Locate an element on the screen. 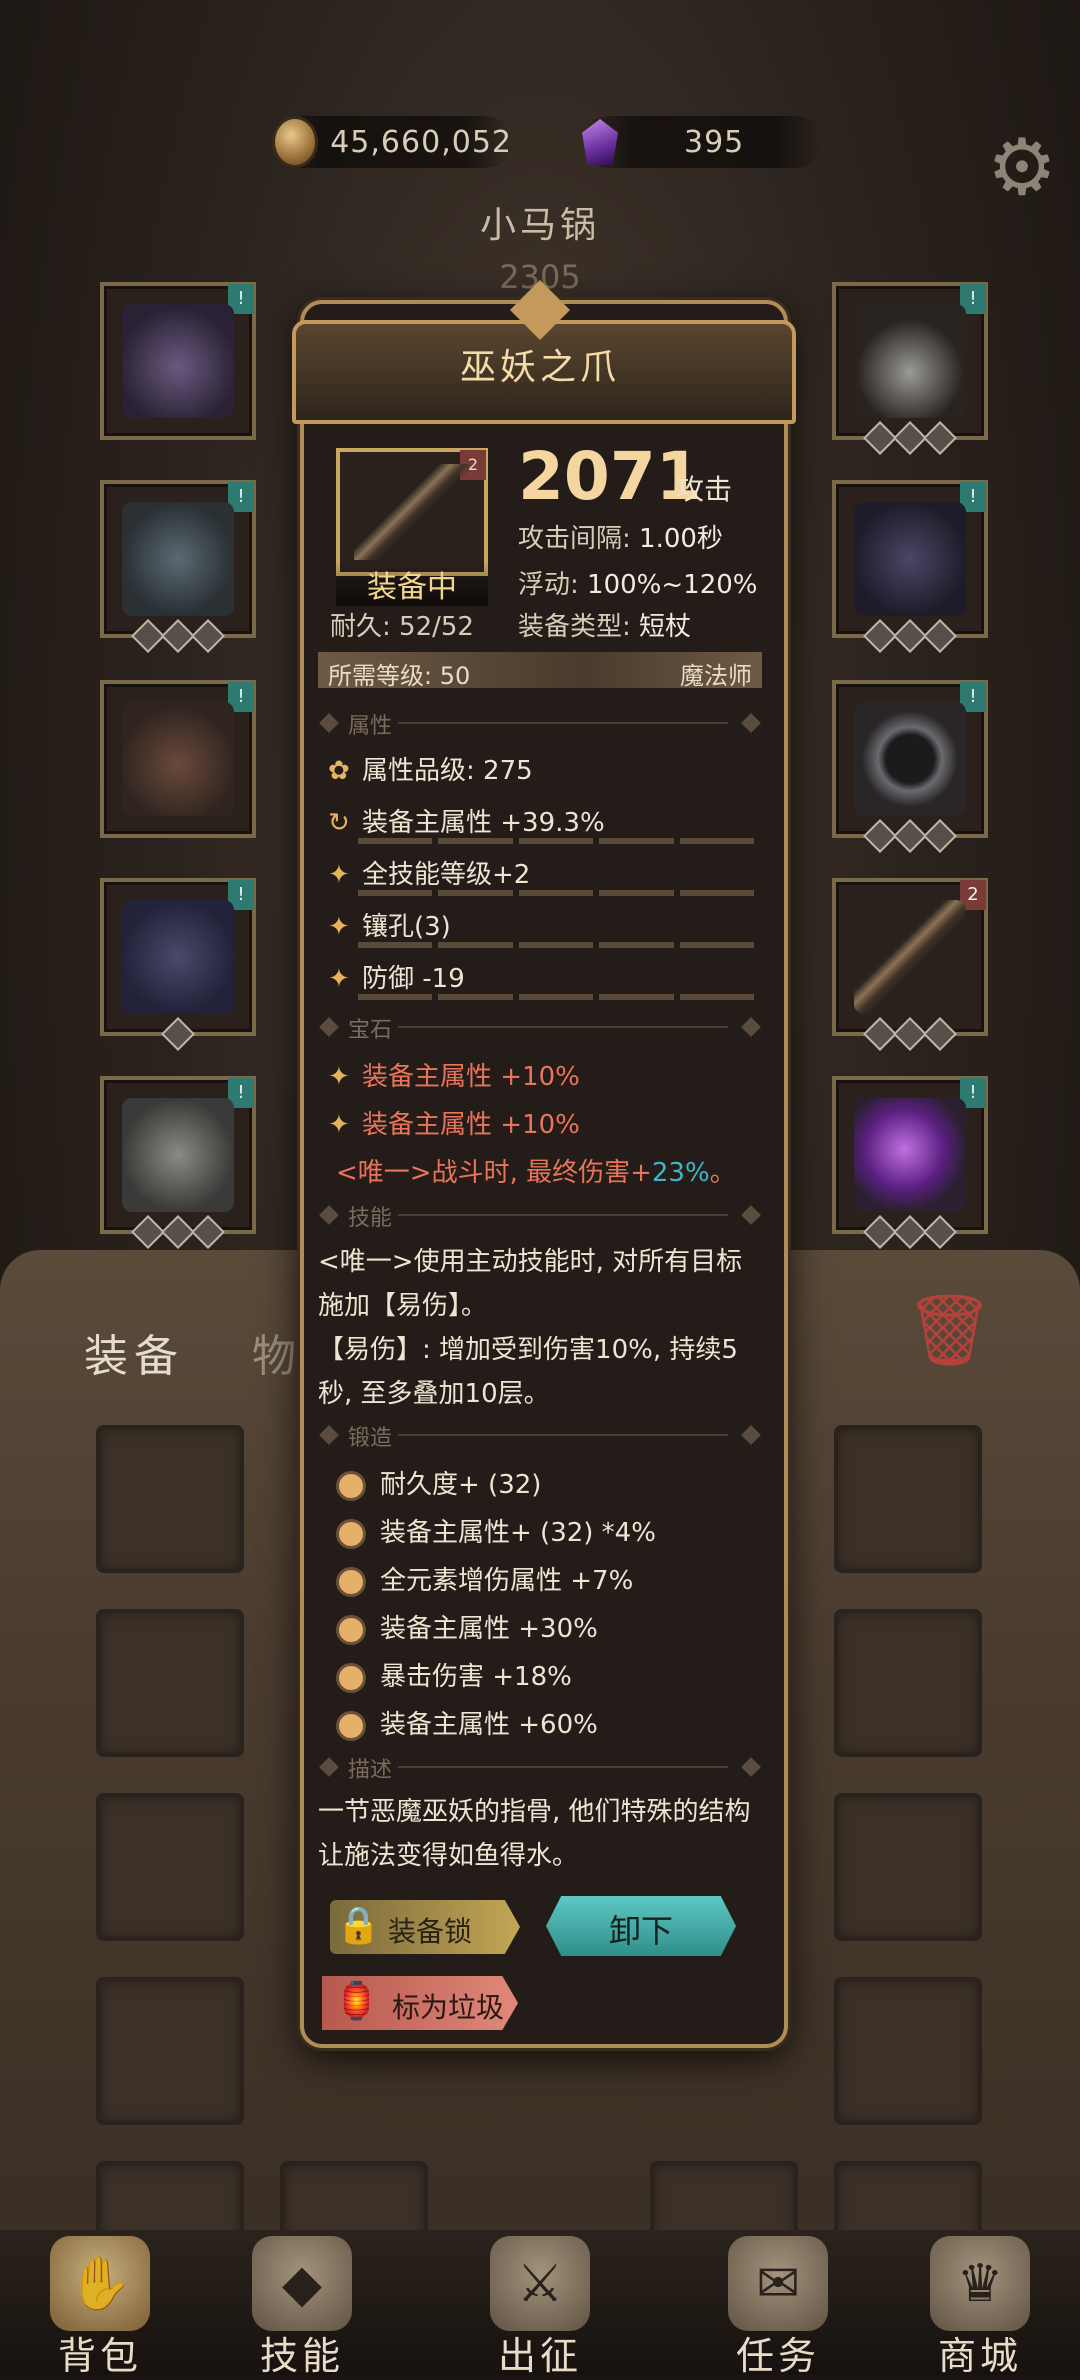 The image size is (1080, 2380). requirement-bar: 所需等级: 50 魔法师 is located at coordinates (540, 671).